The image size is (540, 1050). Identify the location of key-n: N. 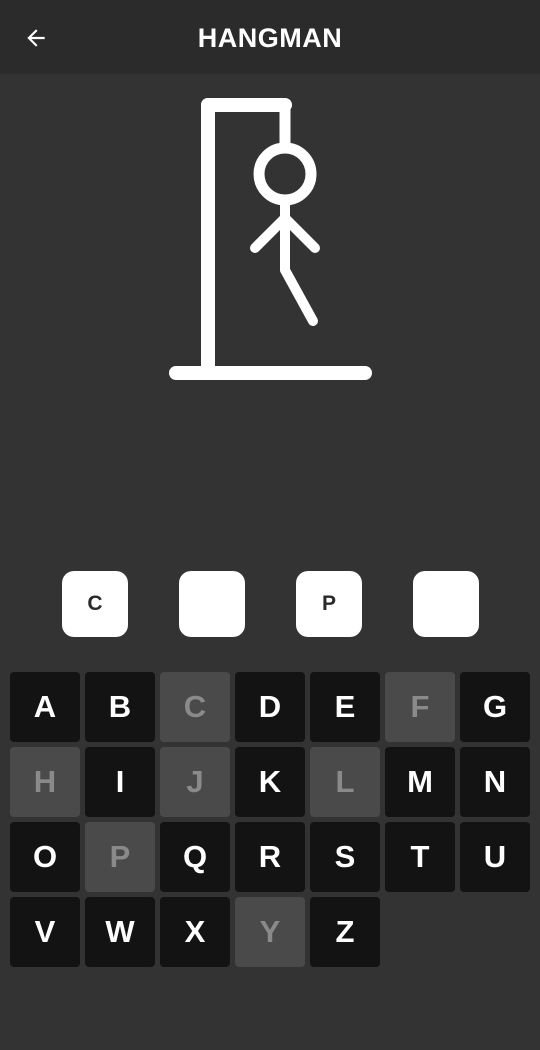
(495, 782).